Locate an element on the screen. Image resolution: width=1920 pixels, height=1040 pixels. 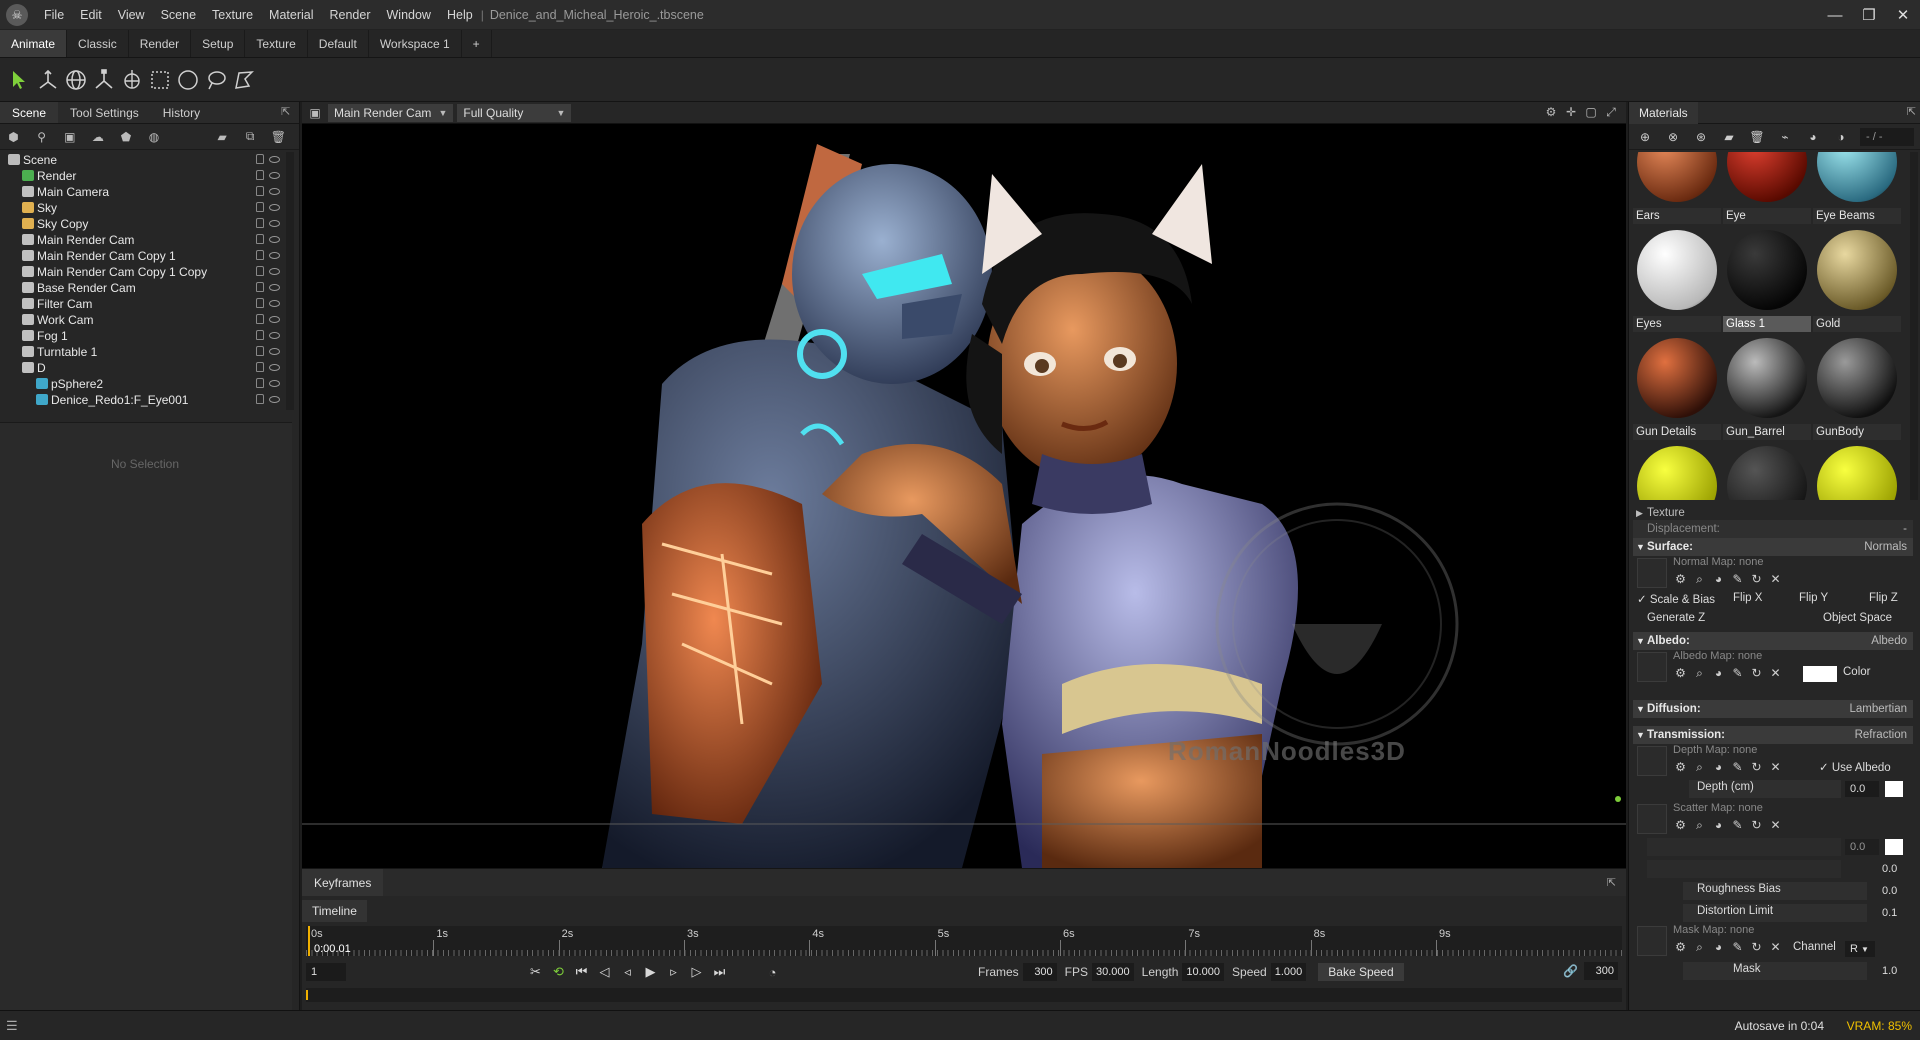
tab-animate: Animate is located at coordinates (34, 43).